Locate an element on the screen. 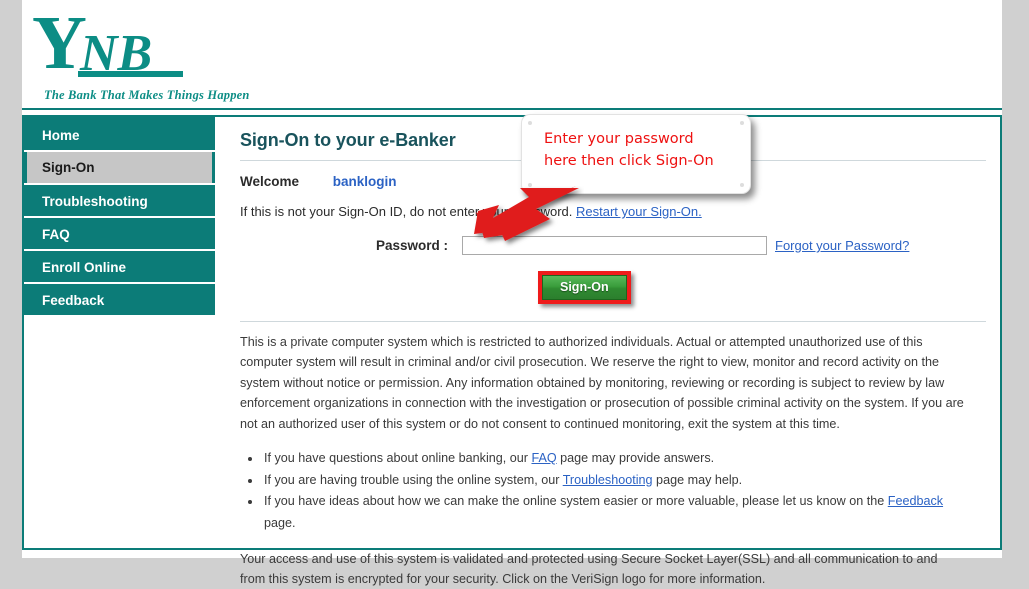 Image resolution: width=1029 pixels, height=589 pixels. password-input is located at coordinates (614, 245).